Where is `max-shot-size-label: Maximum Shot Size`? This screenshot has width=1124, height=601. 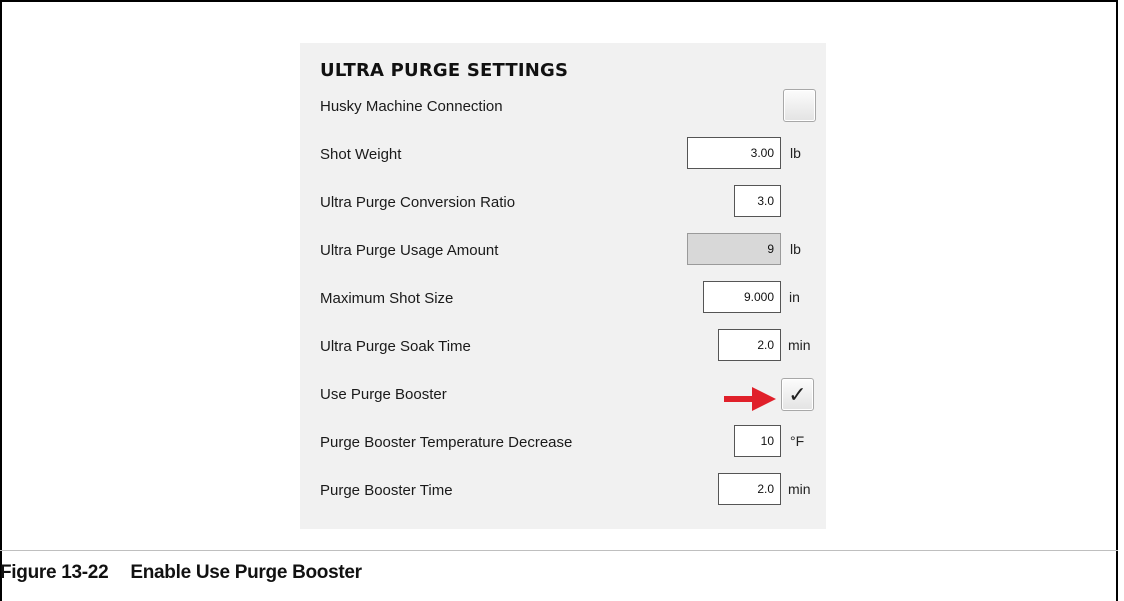 max-shot-size-label: Maximum Shot Size is located at coordinates (387, 298).